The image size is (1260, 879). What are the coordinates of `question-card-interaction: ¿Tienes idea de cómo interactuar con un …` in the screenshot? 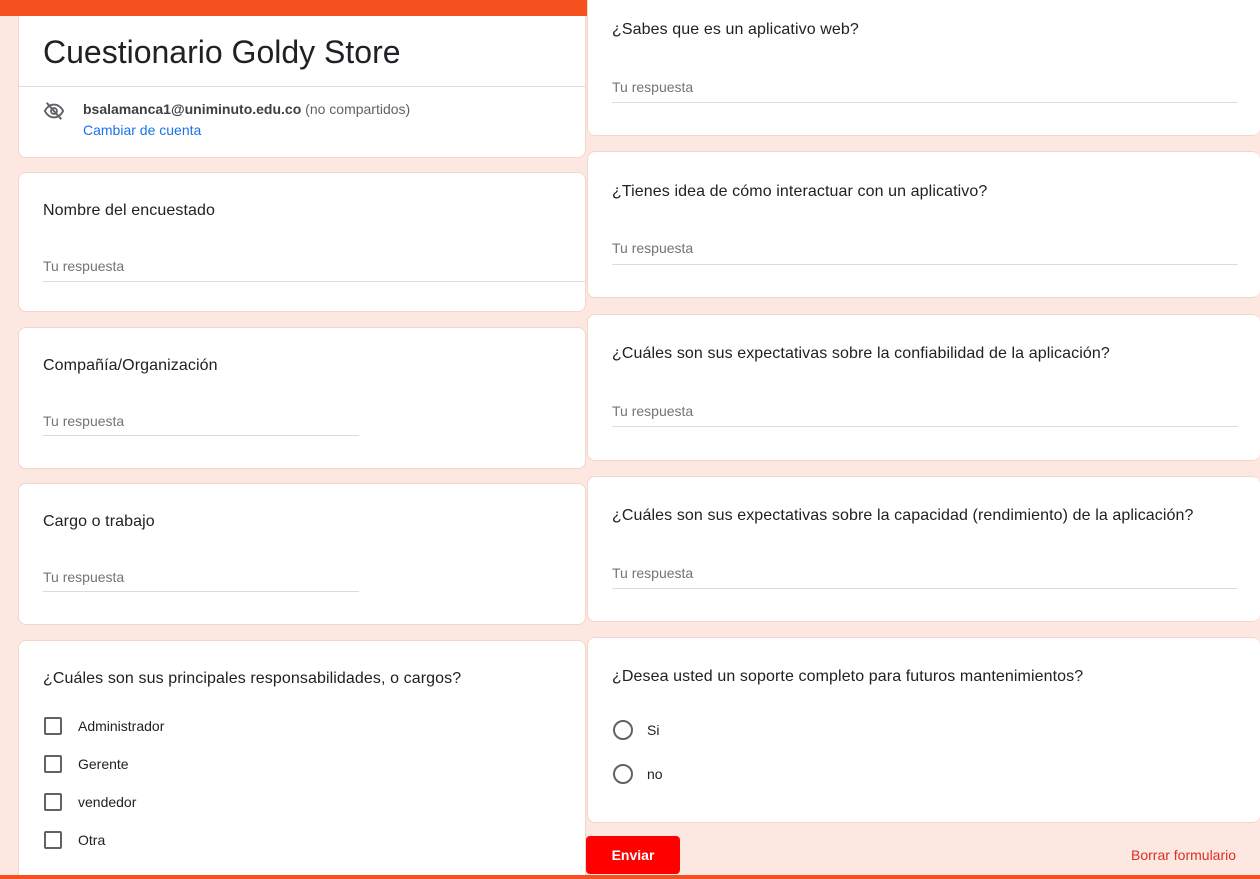 It's located at (923, 224).